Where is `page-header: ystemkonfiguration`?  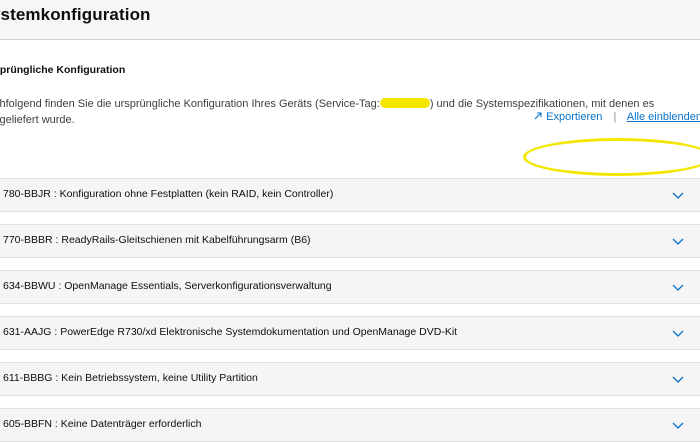
page-header: ystemkonfiguration is located at coordinates (350, 20).